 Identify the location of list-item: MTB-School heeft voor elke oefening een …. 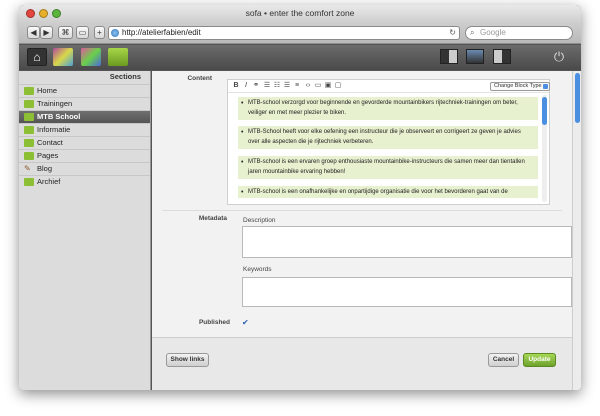
(388, 137).